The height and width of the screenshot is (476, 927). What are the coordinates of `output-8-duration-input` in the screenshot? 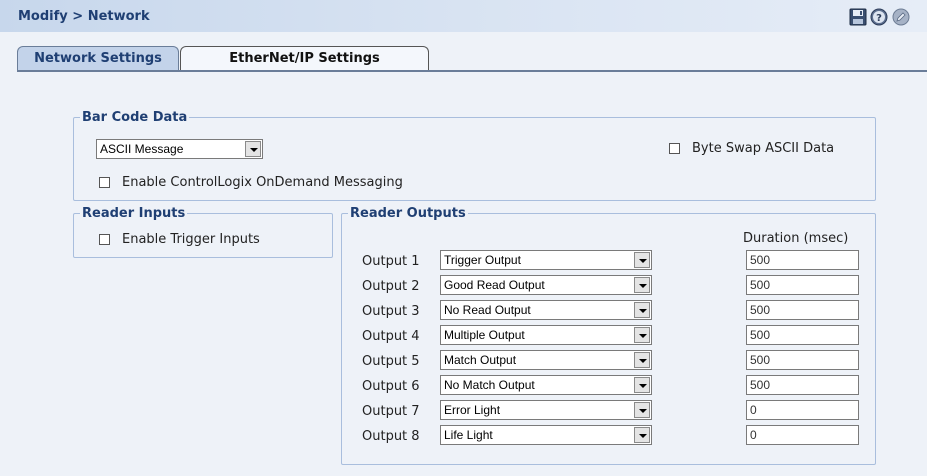 It's located at (802, 435).